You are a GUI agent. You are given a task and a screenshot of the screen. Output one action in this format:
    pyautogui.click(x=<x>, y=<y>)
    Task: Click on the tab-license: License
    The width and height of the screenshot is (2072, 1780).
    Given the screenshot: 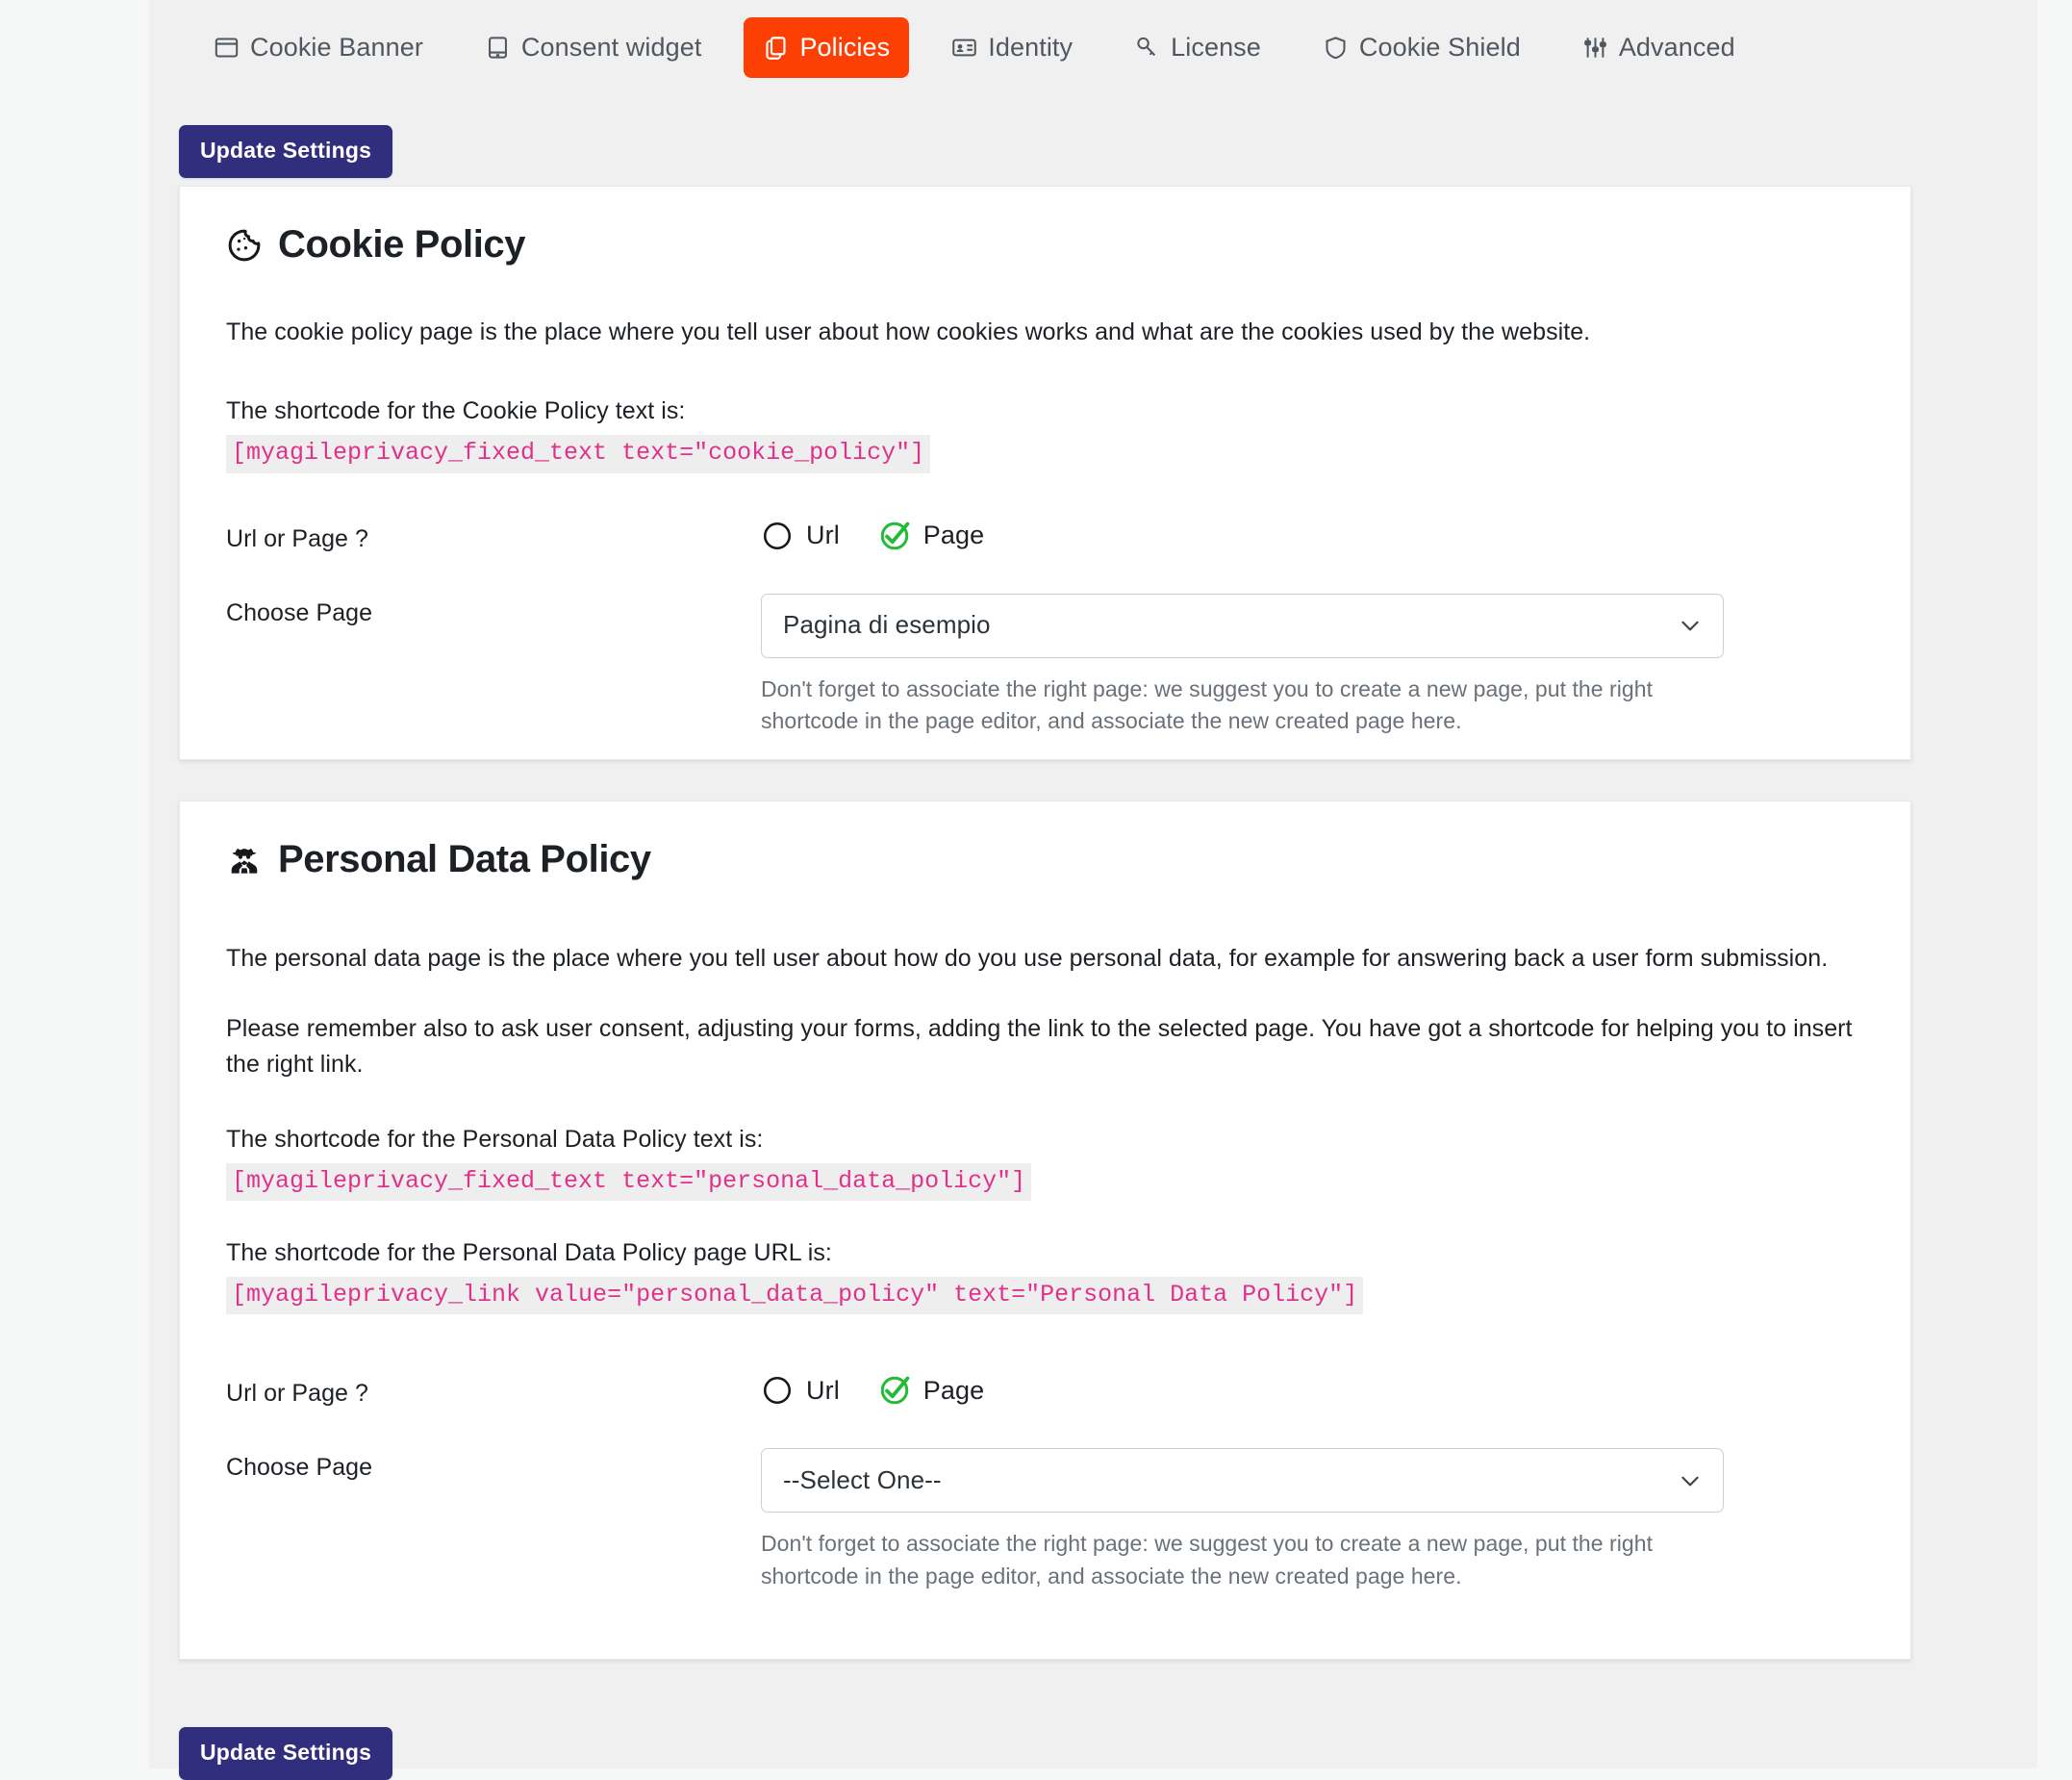 What is the action you would take?
    pyautogui.click(x=1198, y=47)
    